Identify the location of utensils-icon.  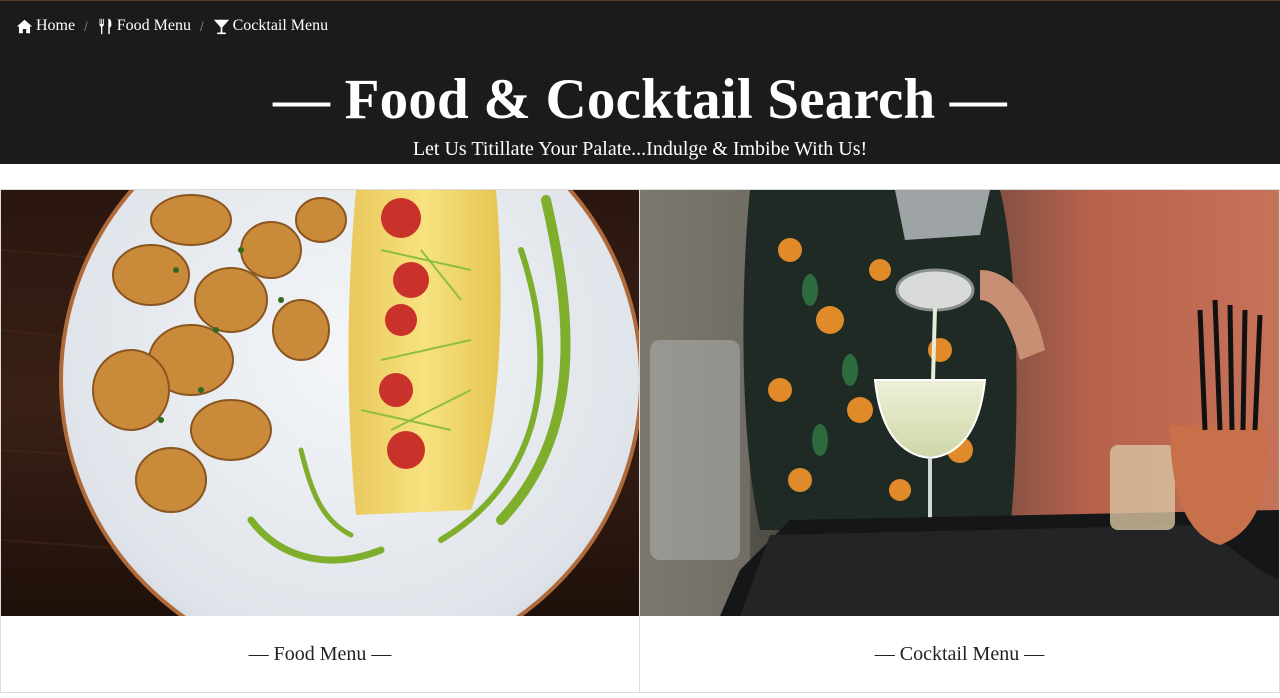
(105, 26).